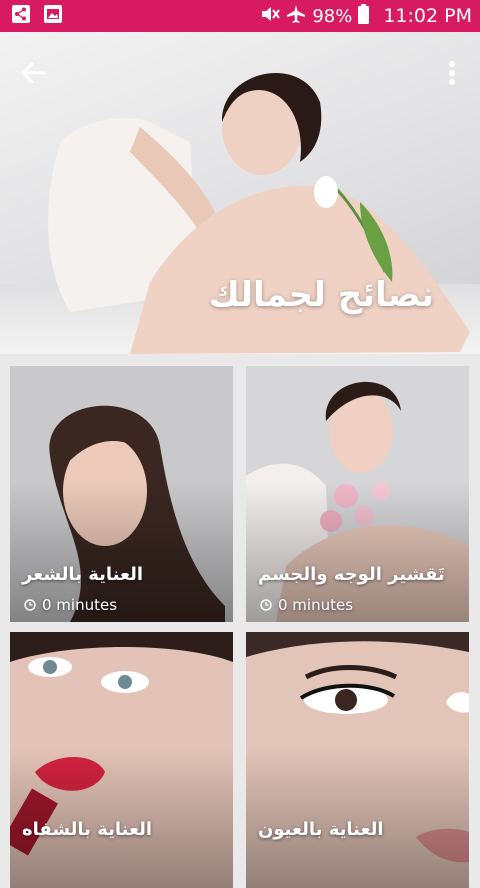  I want to click on battery-icon, so click(364, 16).